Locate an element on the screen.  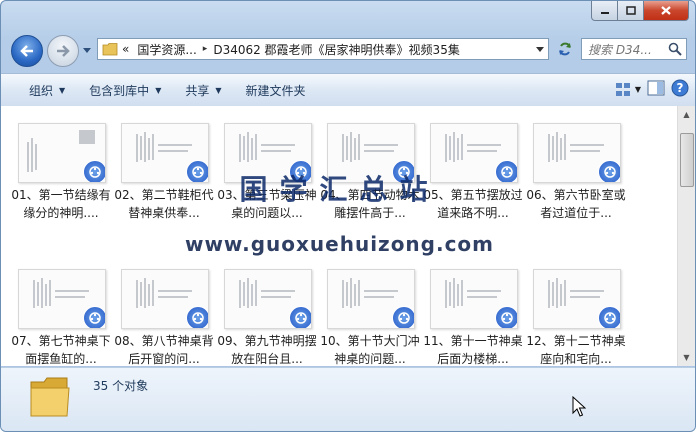
maximize-button is located at coordinates (631, 11).